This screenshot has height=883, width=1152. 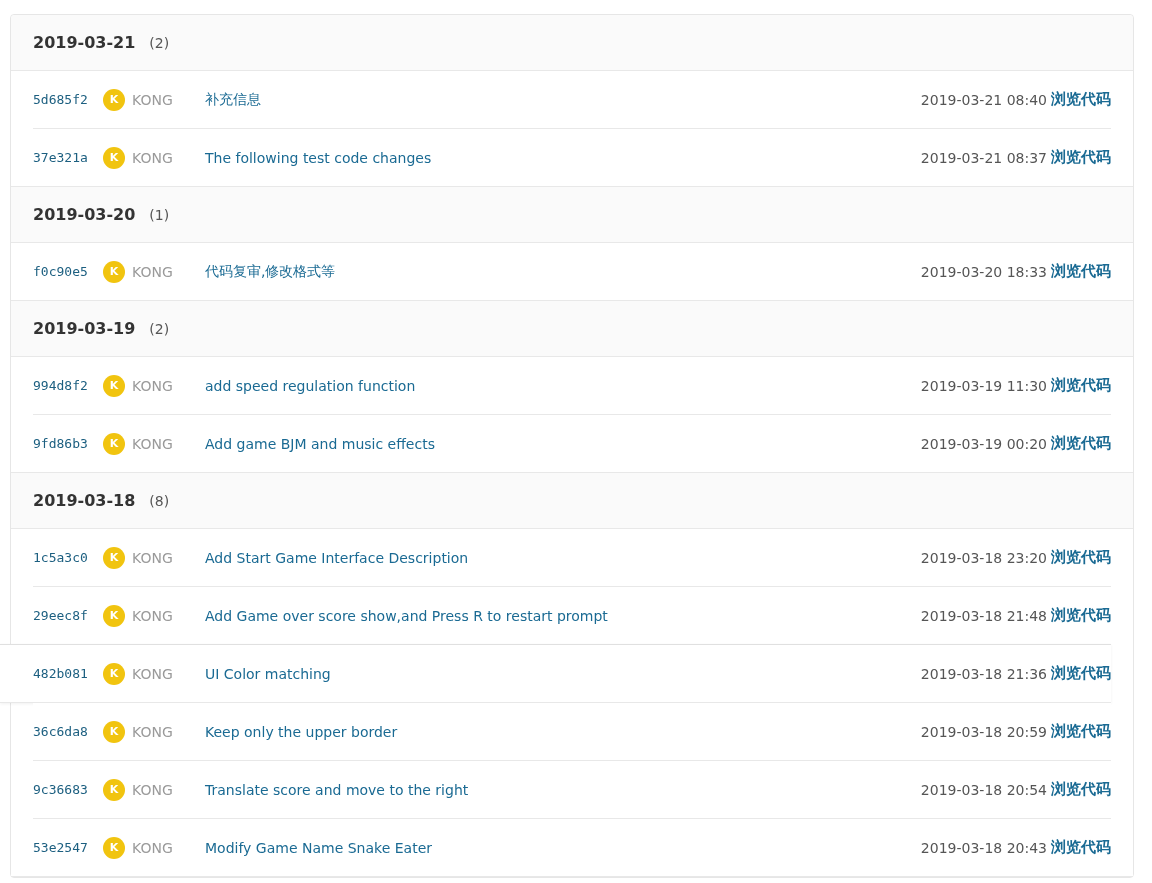 I want to click on commit-hash: 482b081, so click(x=67, y=673).